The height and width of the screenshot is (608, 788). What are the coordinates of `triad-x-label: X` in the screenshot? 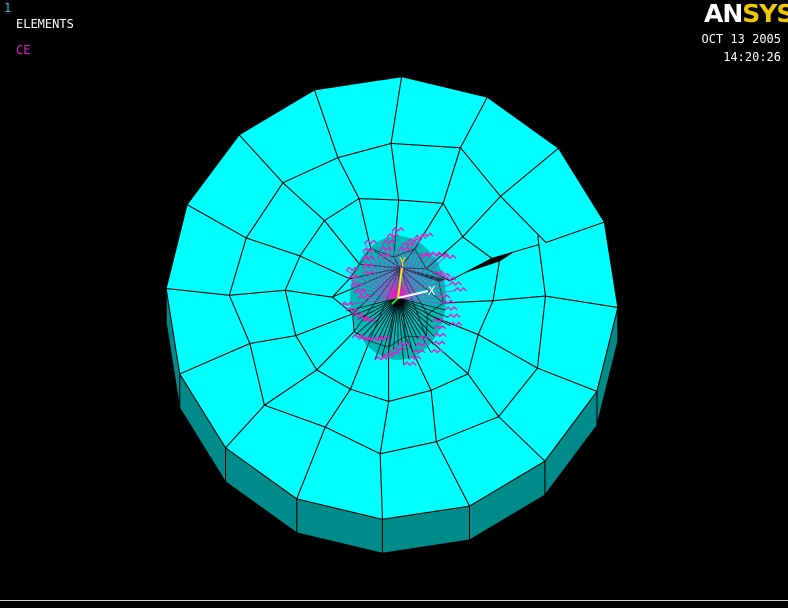 It's located at (432, 291).